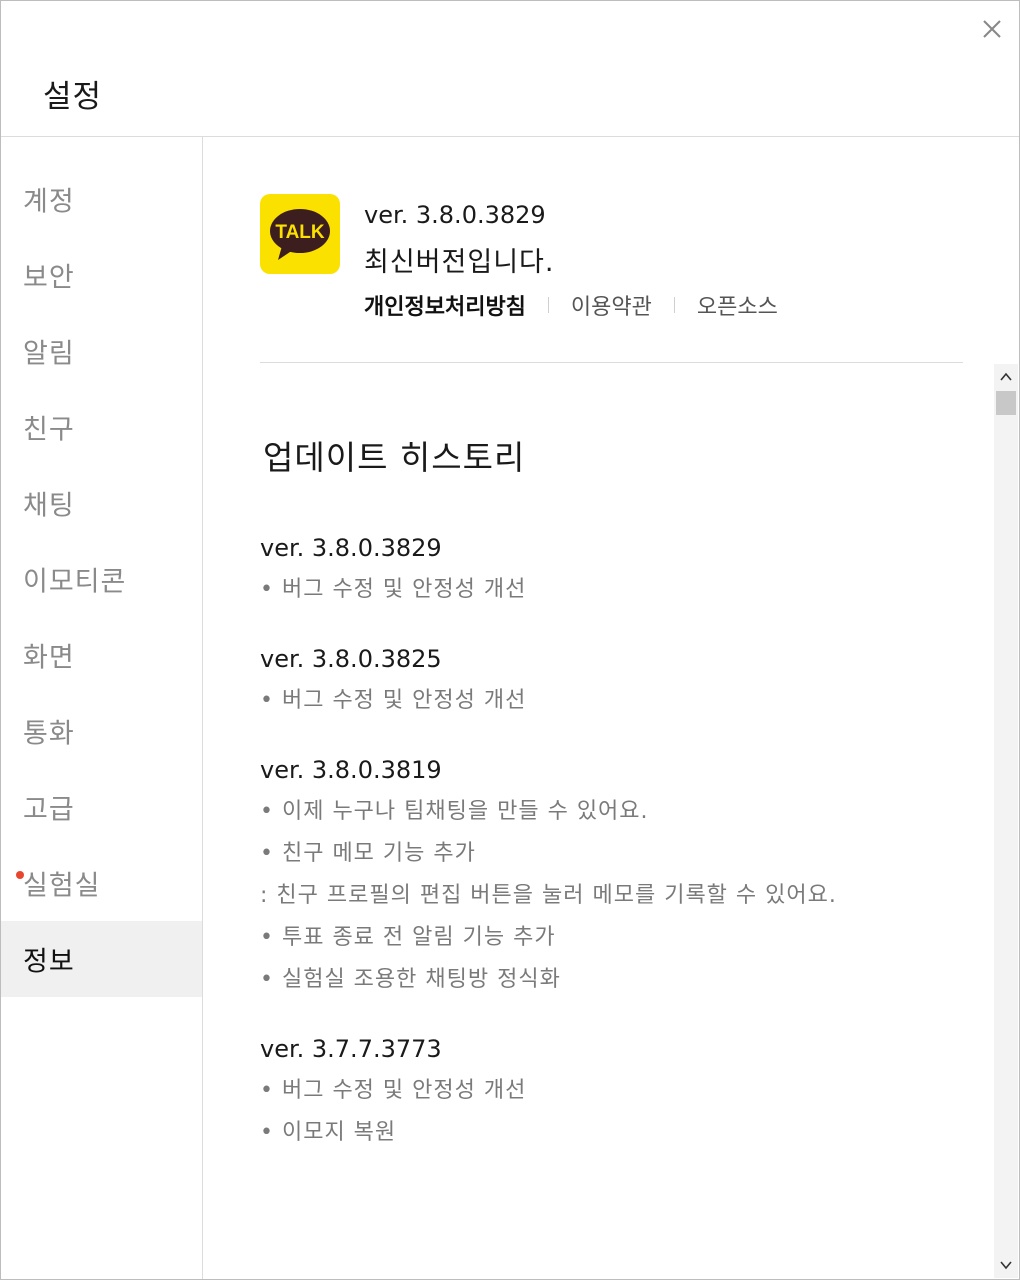 The image size is (1020, 1280). What do you see at coordinates (49, 202) in the screenshot?
I see `sidebar-item-label: 계정` at bounding box center [49, 202].